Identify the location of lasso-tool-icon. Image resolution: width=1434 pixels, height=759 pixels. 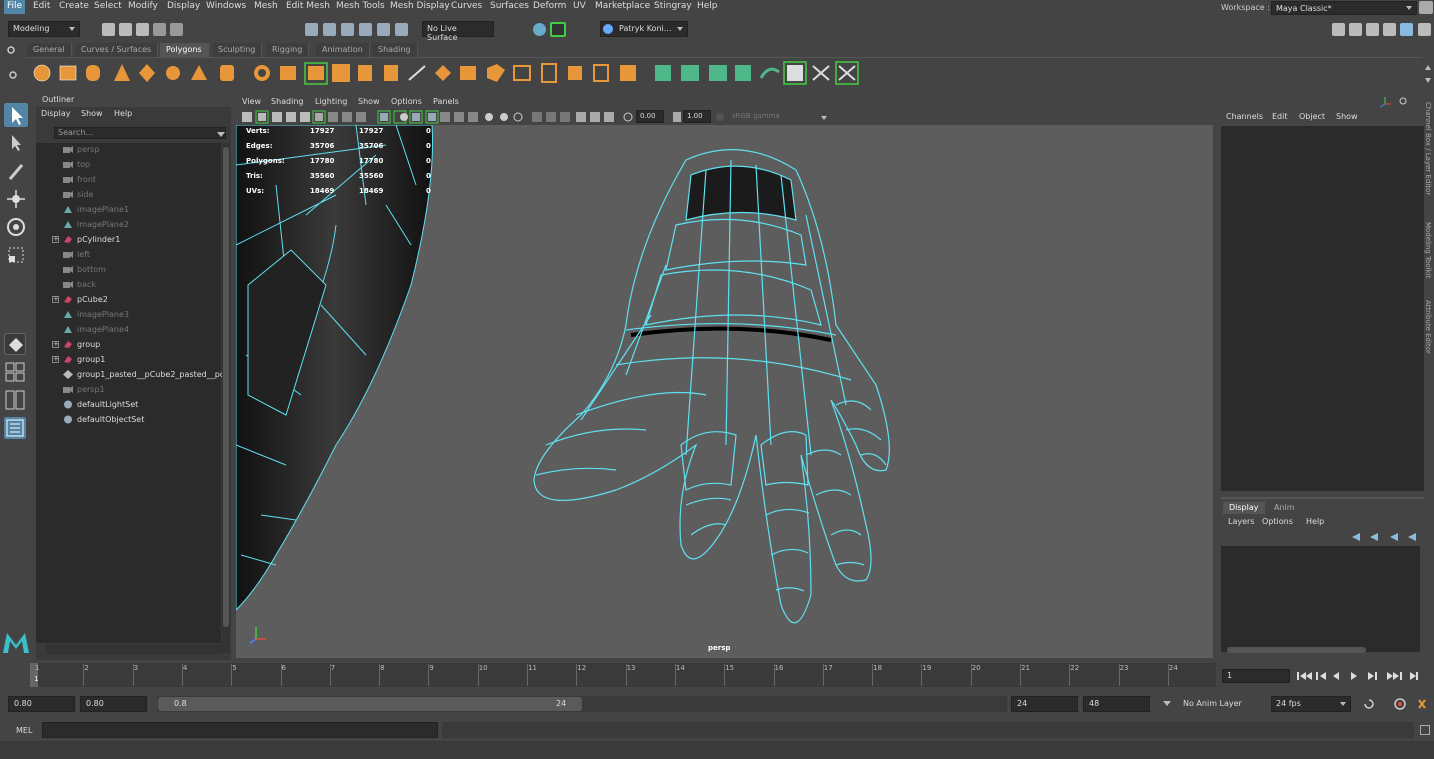
(16, 143).